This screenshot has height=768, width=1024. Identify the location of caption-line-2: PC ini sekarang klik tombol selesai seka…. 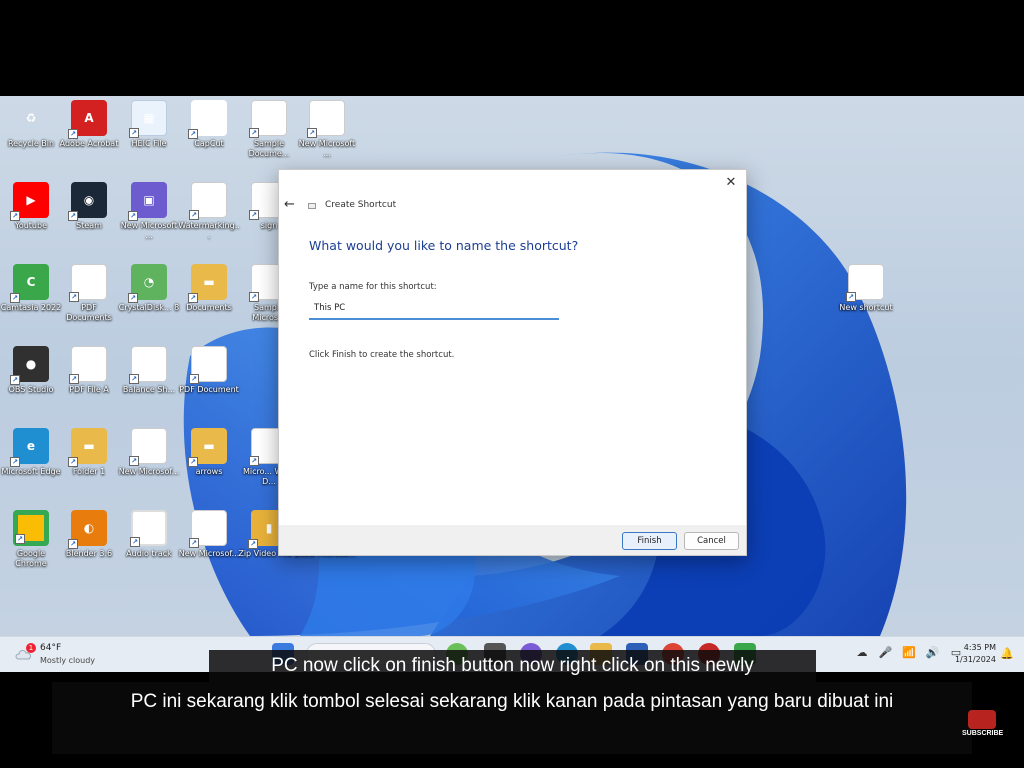
(512, 718).